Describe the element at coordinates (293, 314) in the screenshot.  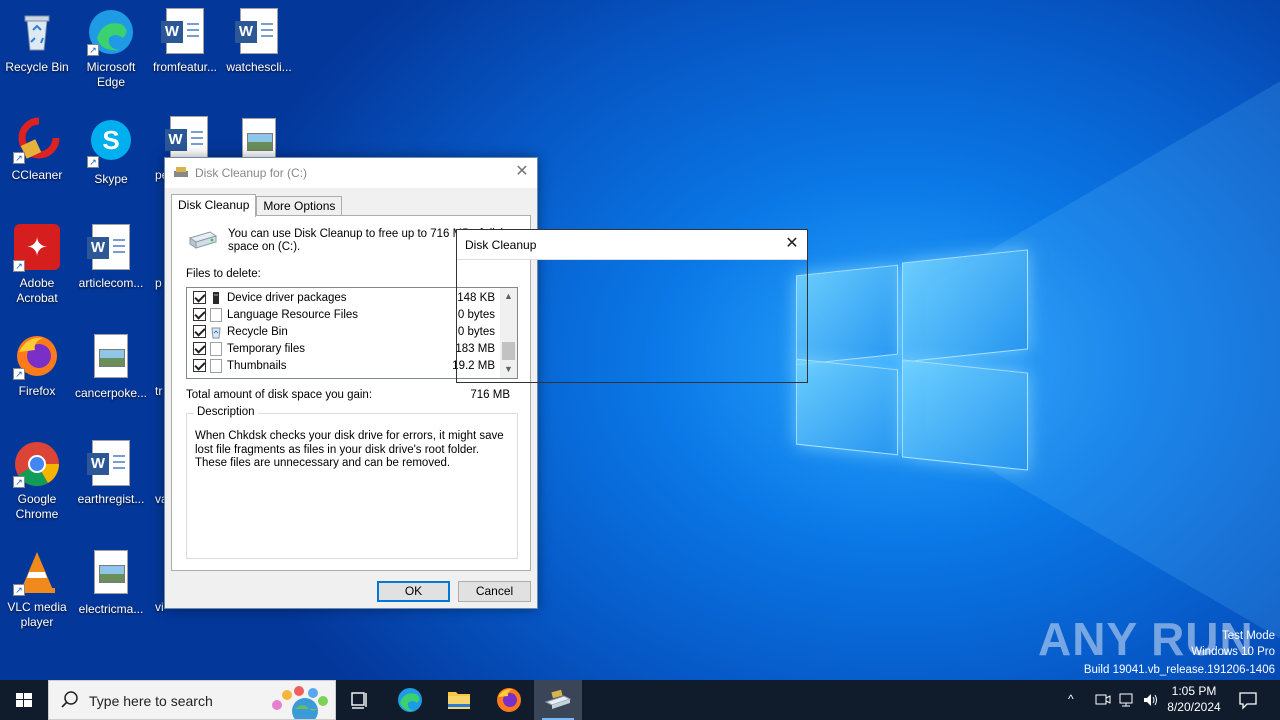
I see `file-name: Language Resource Files` at that location.